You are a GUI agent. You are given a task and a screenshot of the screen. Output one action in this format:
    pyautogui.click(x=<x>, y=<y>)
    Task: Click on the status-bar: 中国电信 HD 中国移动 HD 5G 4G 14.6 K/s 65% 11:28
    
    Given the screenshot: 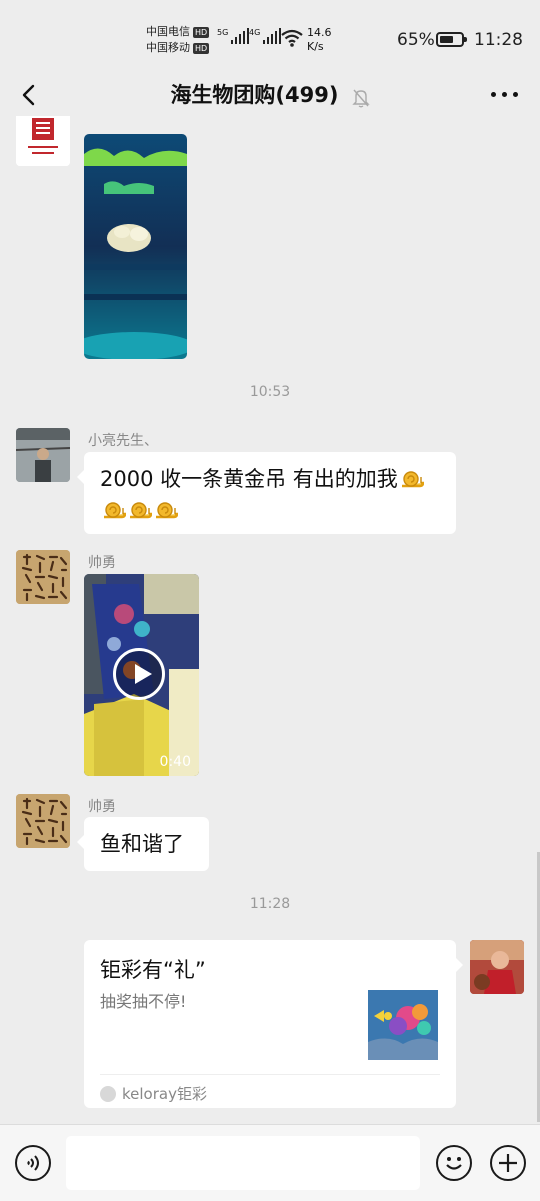 What is the action you would take?
    pyautogui.click(x=270, y=37)
    